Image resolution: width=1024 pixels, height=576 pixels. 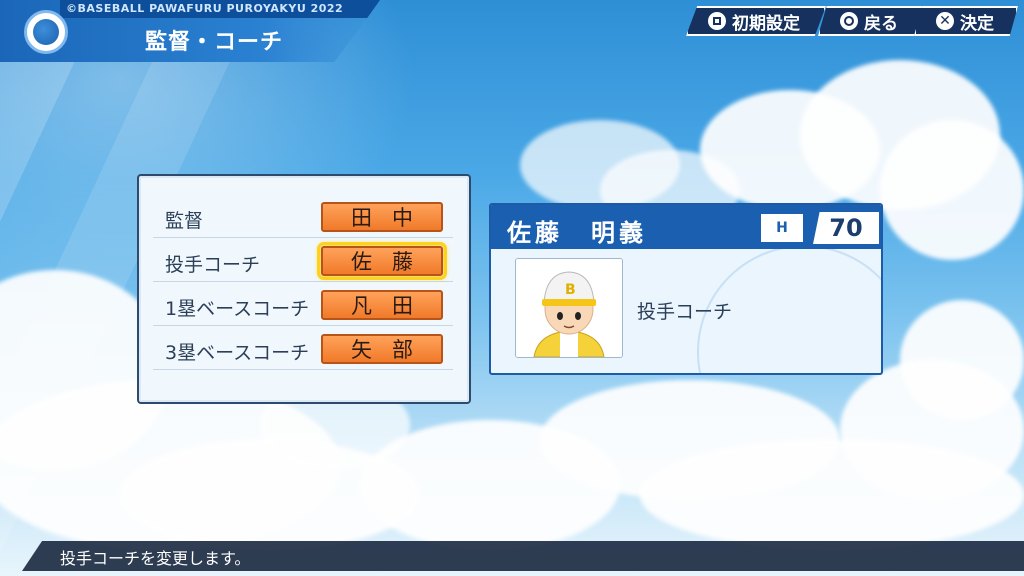 What do you see at coordinates (46, 32) in the screenshot?
I see `baseball-logo-icon` at bounding box center [46, 32].